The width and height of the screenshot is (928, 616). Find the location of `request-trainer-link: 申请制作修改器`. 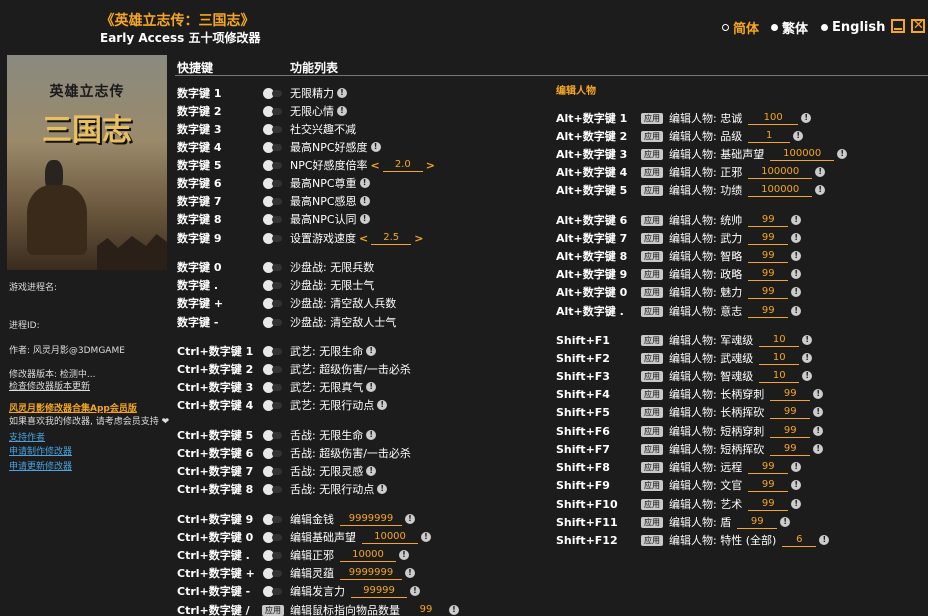

request-trainer-link: 申请制作修改器 is located at coordinates (40, 450).